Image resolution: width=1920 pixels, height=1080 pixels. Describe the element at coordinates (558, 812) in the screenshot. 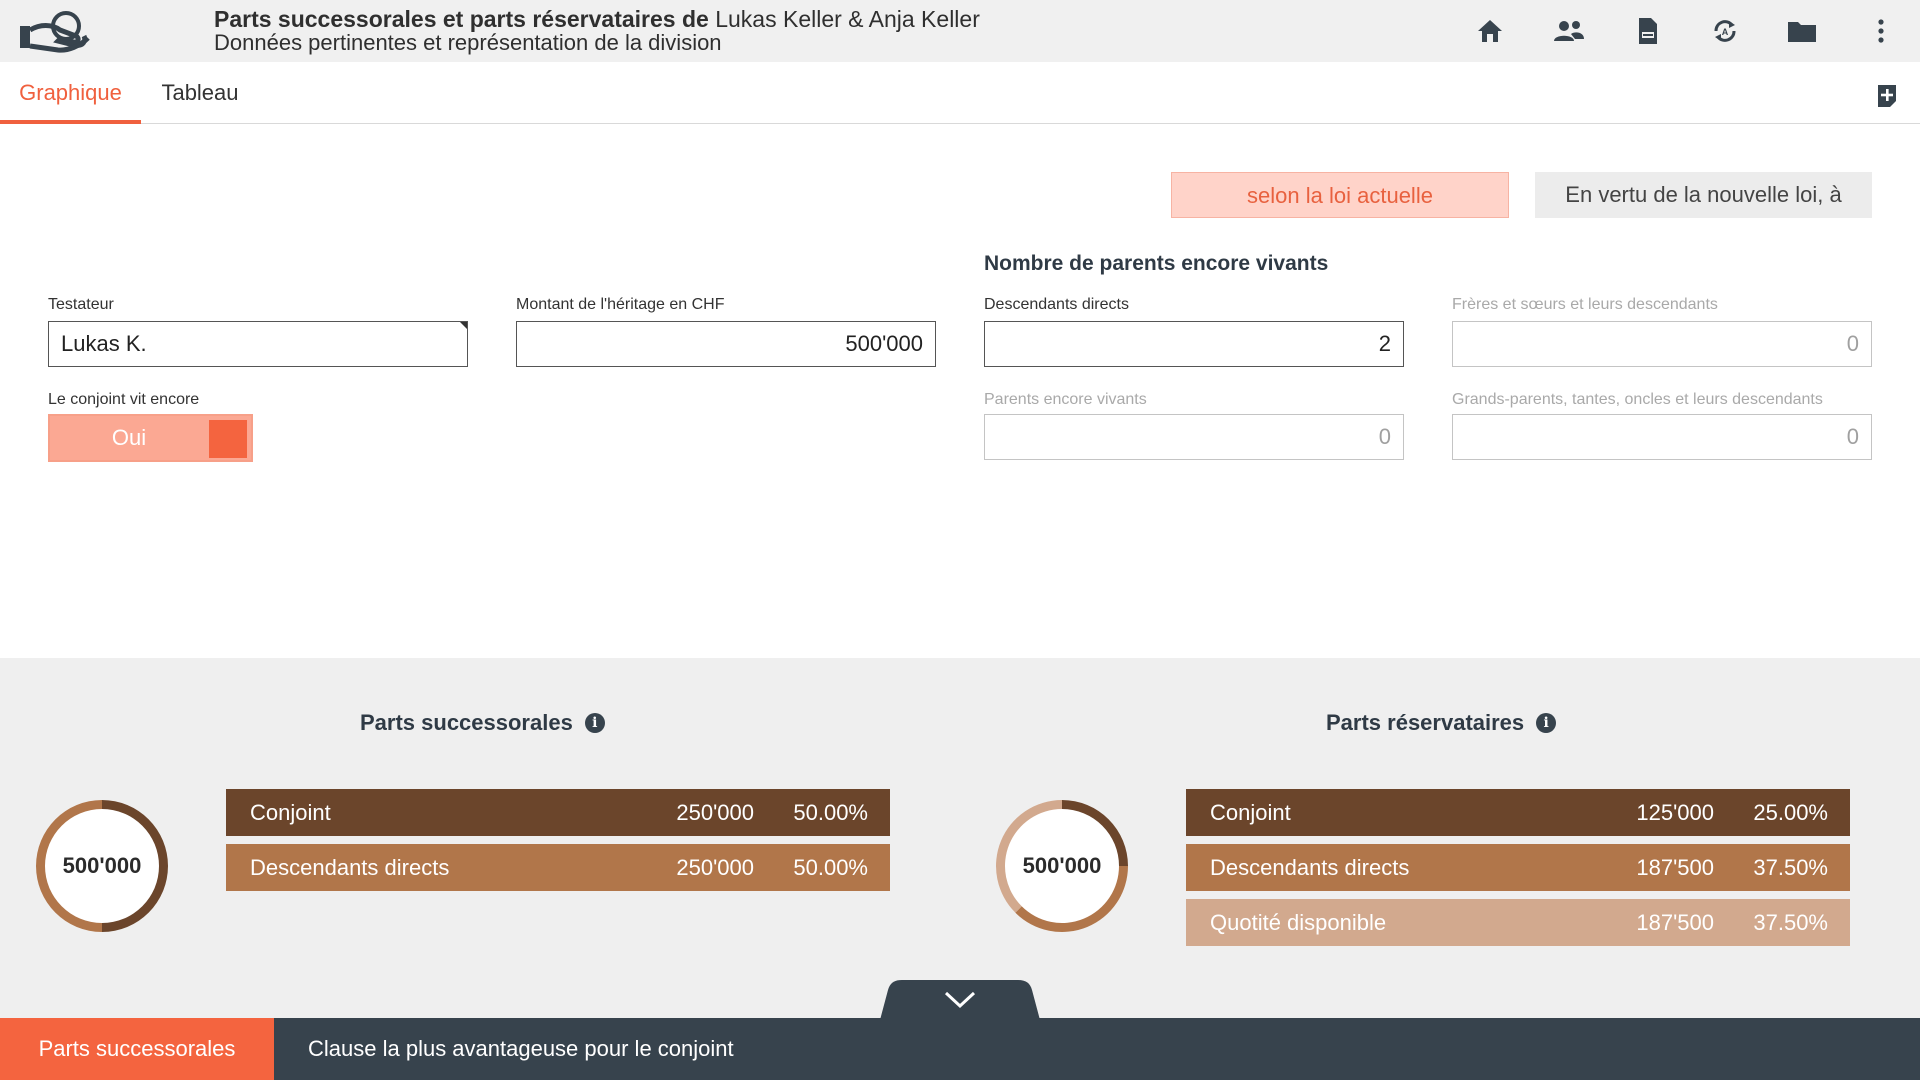

I see `table-row: Conjoint 250'000 50.00%` at that location.